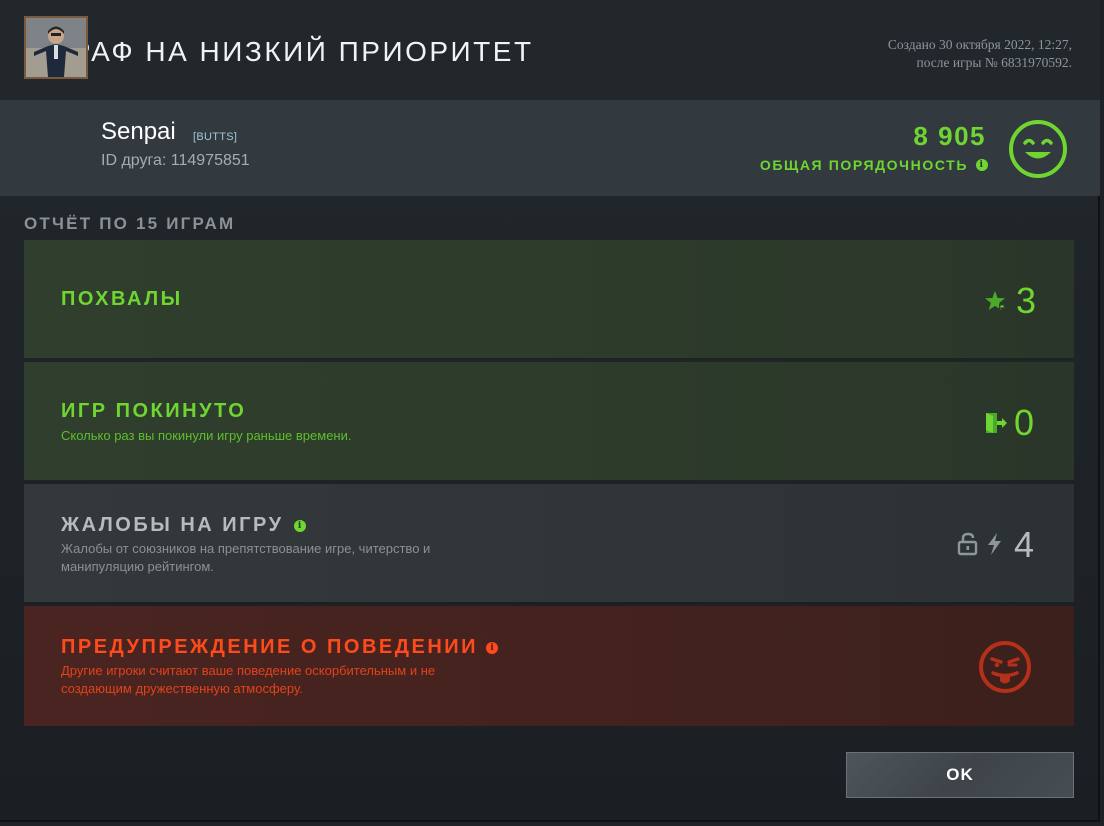 The width and height of the screenshot is (1104, 826). I want to click on behavior-score-label: ОБЩАЯ ПОРЯДОЧНОСТЬ i, so click(874, 165).